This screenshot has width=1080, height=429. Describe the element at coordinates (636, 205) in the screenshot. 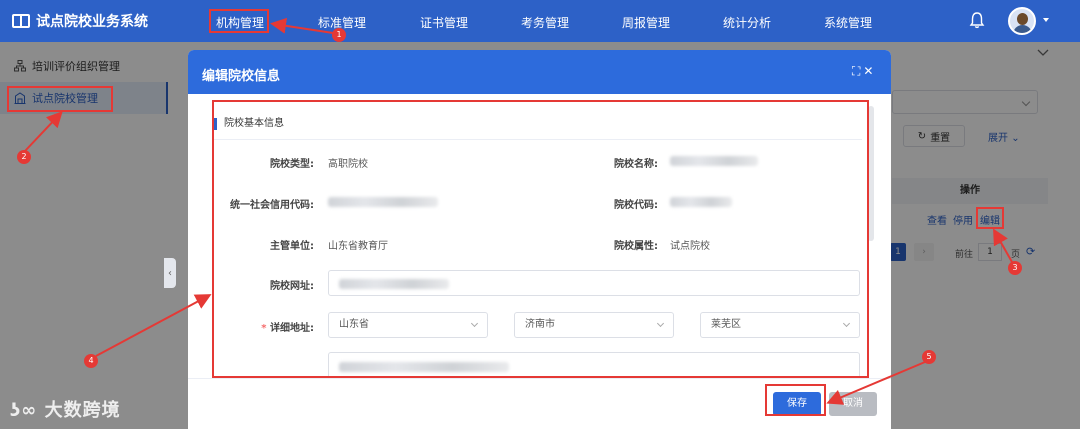

I see `code-label: 院校代码:` at that location.